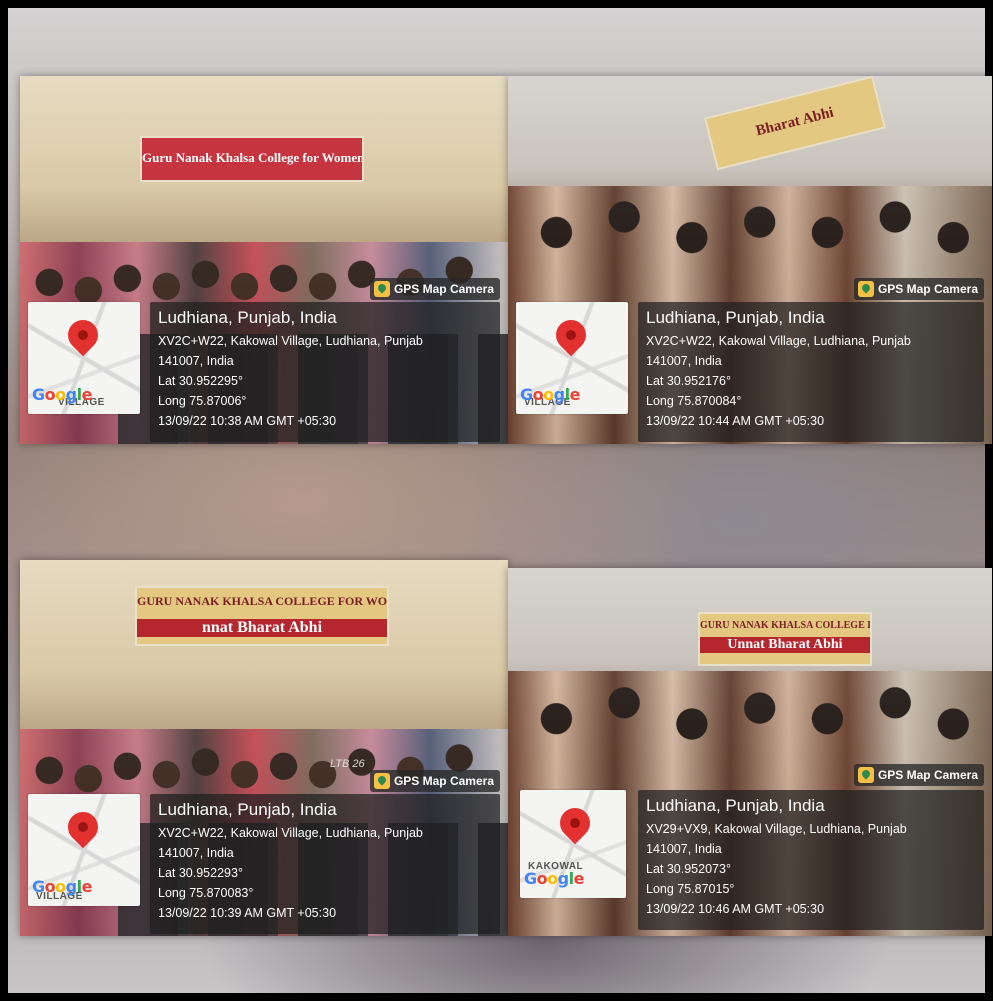 Image resolution: width=993 pixels, height=1001 pixels. I want to click on location-datetime: 13/09/22 10:38 AM GMT +05:30, so click(247, 421).